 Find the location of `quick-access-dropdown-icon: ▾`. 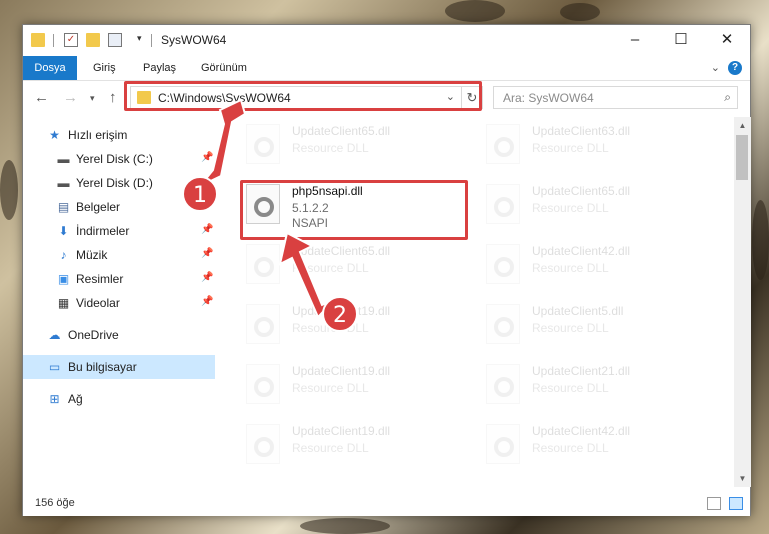

quick-access-dropdown-icon: ▾ is located at coordinates (139, 38).